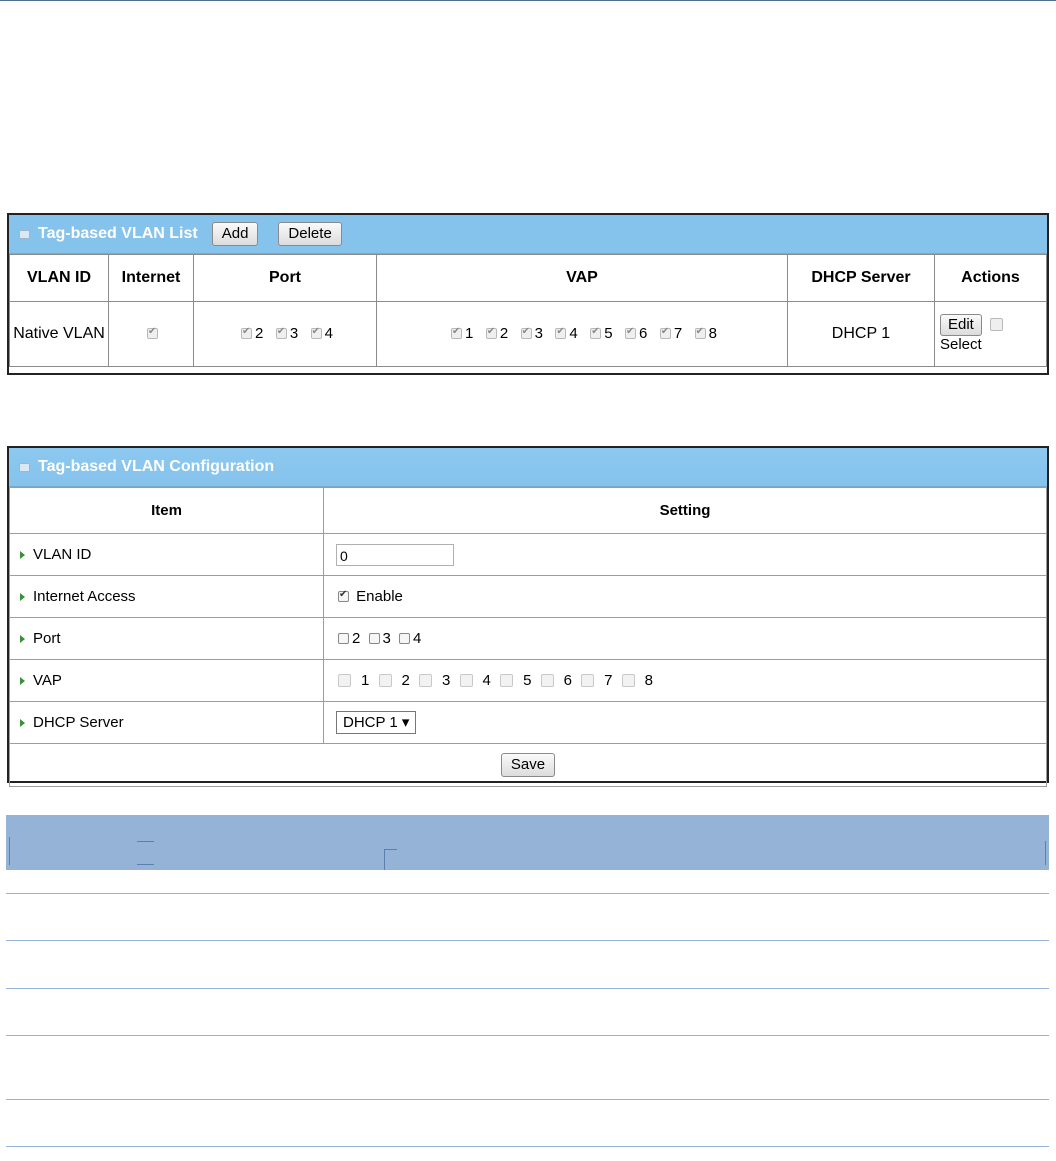 The height and width of the screenshot is (1161, 1056). Describe the element at coordinates (365, 681) in the screenshot. I see `vap-number: 1` at that location.